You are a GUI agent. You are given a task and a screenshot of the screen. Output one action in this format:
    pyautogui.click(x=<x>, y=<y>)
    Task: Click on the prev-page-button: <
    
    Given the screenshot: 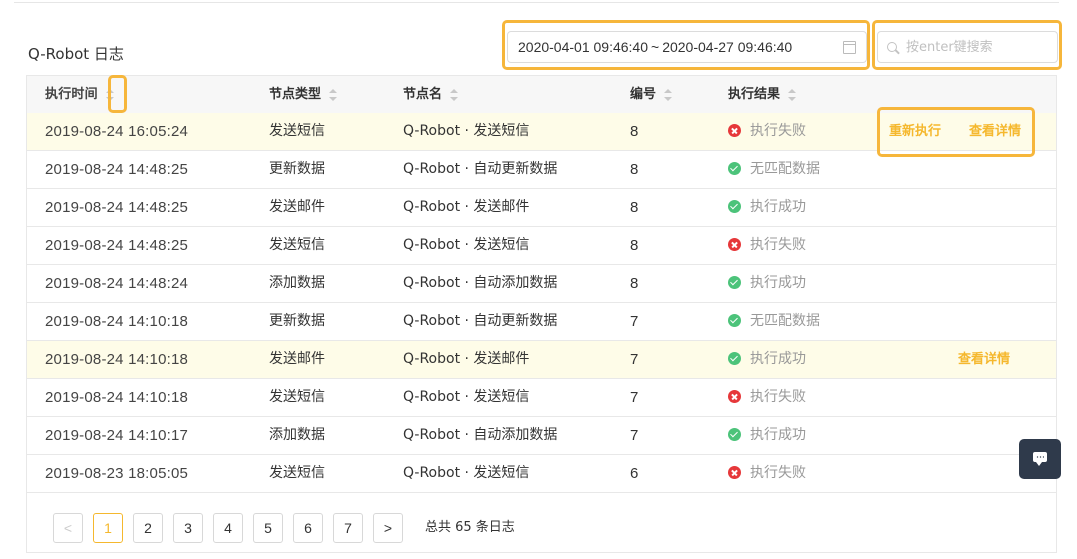 What is the action you would take?
    pyautogui.click(x=68, y=528)
    